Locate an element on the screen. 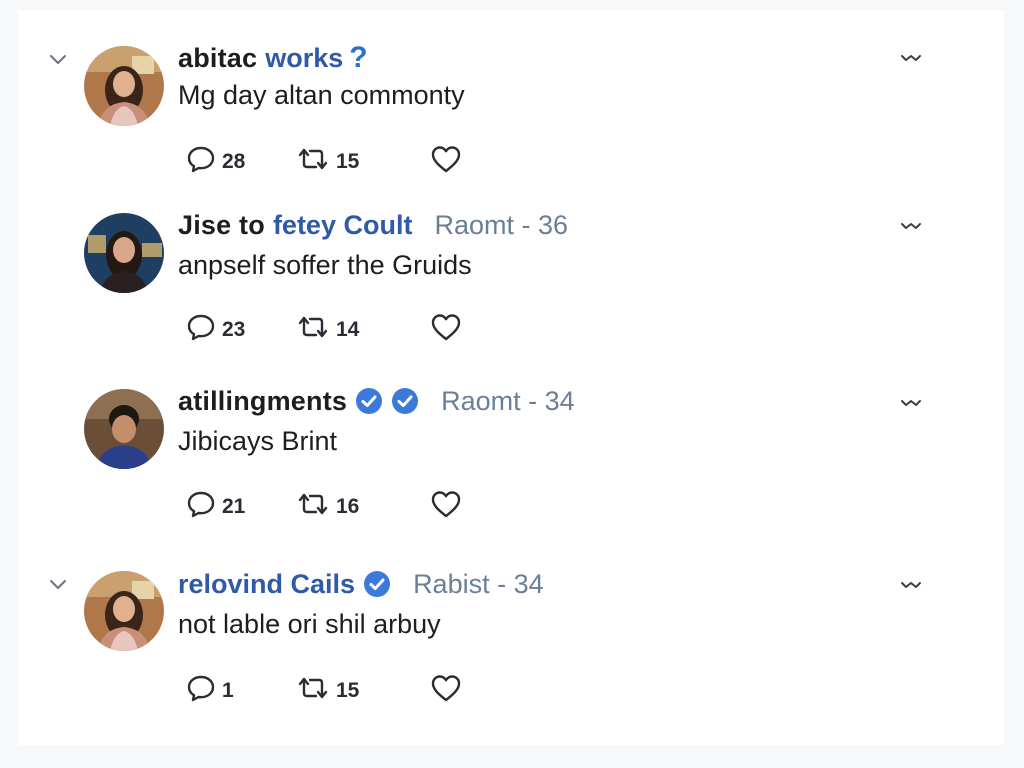  post-meta: Rabist - 34 is located at coordinates (478, 583).